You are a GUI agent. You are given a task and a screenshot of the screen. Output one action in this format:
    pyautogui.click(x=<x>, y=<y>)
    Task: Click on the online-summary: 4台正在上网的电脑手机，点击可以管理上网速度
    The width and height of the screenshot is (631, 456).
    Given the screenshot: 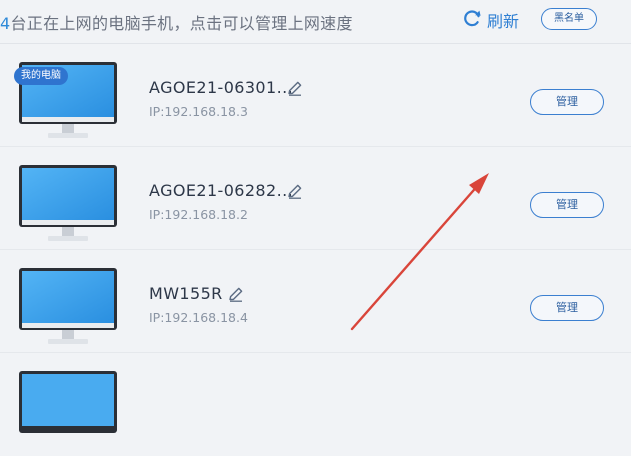 What is the action you would take?
    pyautogui.click(x=176, y=22)
    